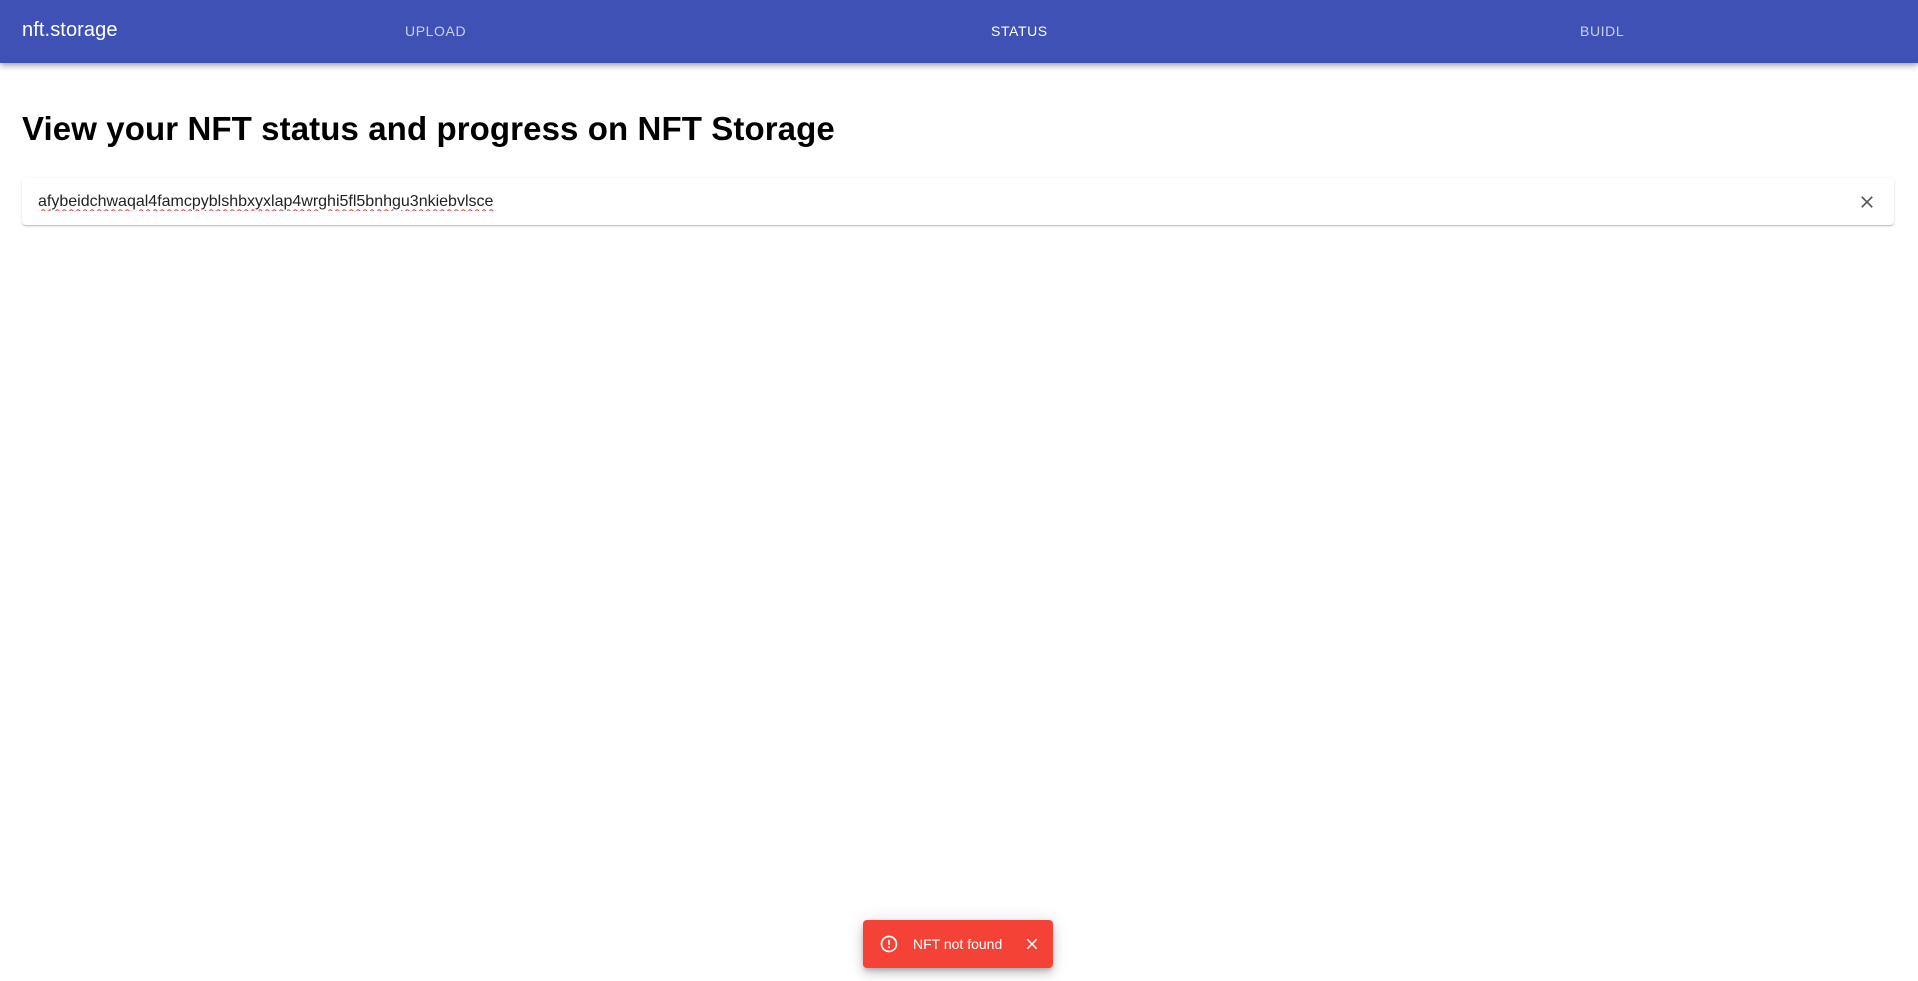 Image resolution: width=1918 pixels, height=981 pixels. Describe the element at coordinates (1019, 31) in the screenshot. I see `tab-status: STATUS` at that location.